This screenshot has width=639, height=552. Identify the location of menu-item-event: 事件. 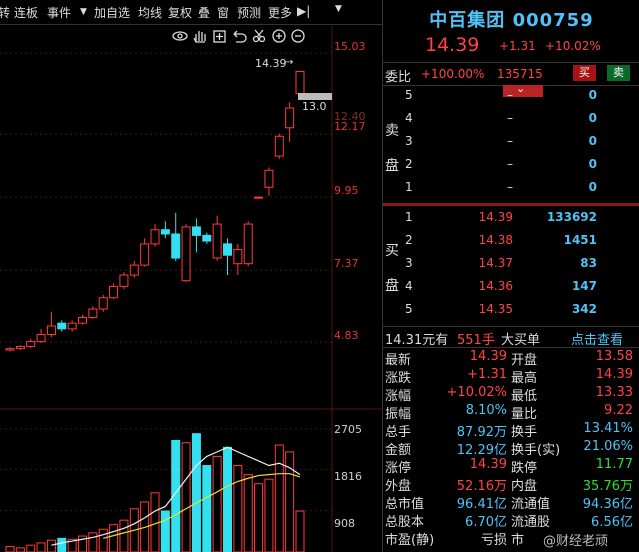
(59, 12).